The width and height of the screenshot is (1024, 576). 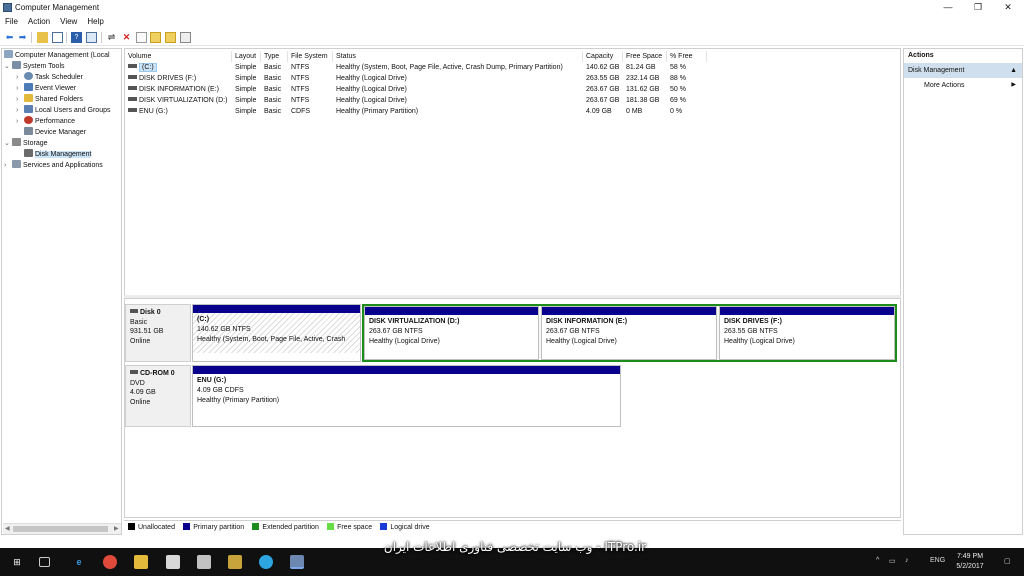 I want to click on clock-icon, so click(x=28, y=76).